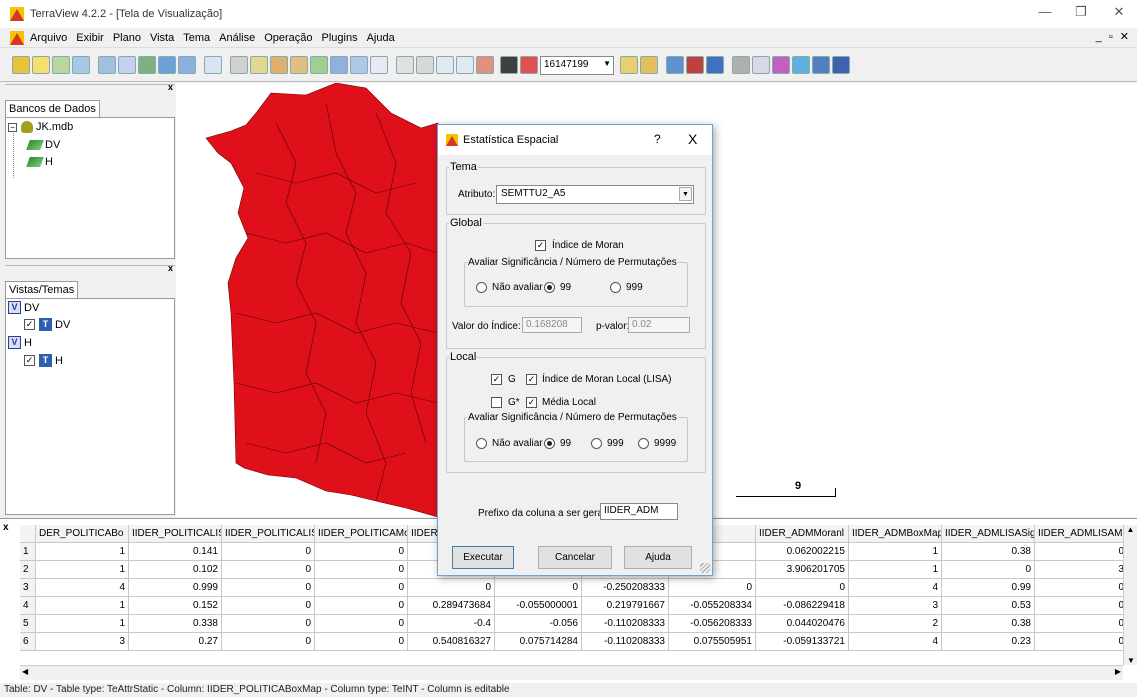 The height and width of the screenshot is (697, 1137). Describe the element at coordinates (451, 642) in the screenshot. I see `table-cell: 0.540816327` at that location.